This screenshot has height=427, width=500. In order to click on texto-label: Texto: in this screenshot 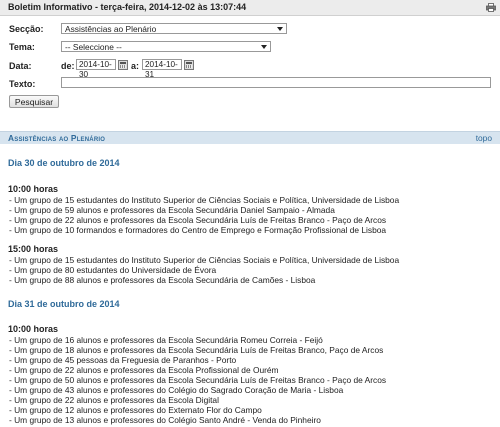, I will do `click(22, 84)`.